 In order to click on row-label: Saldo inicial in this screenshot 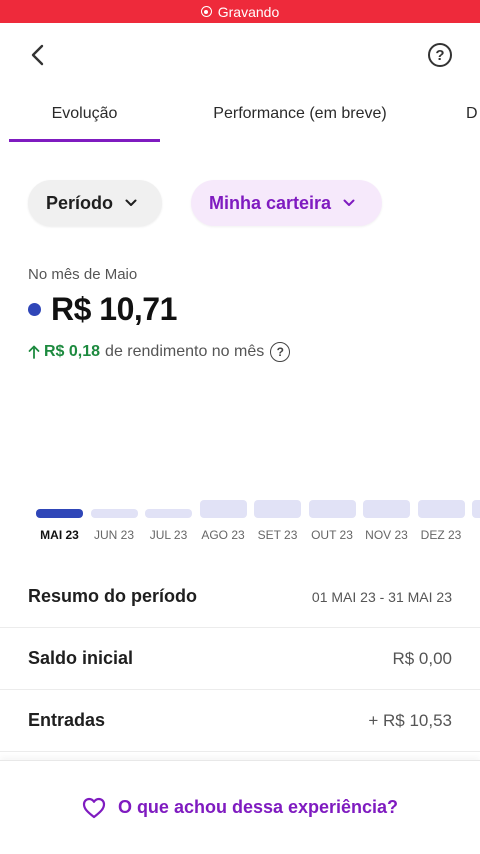, I will do `click(81, 658)`.